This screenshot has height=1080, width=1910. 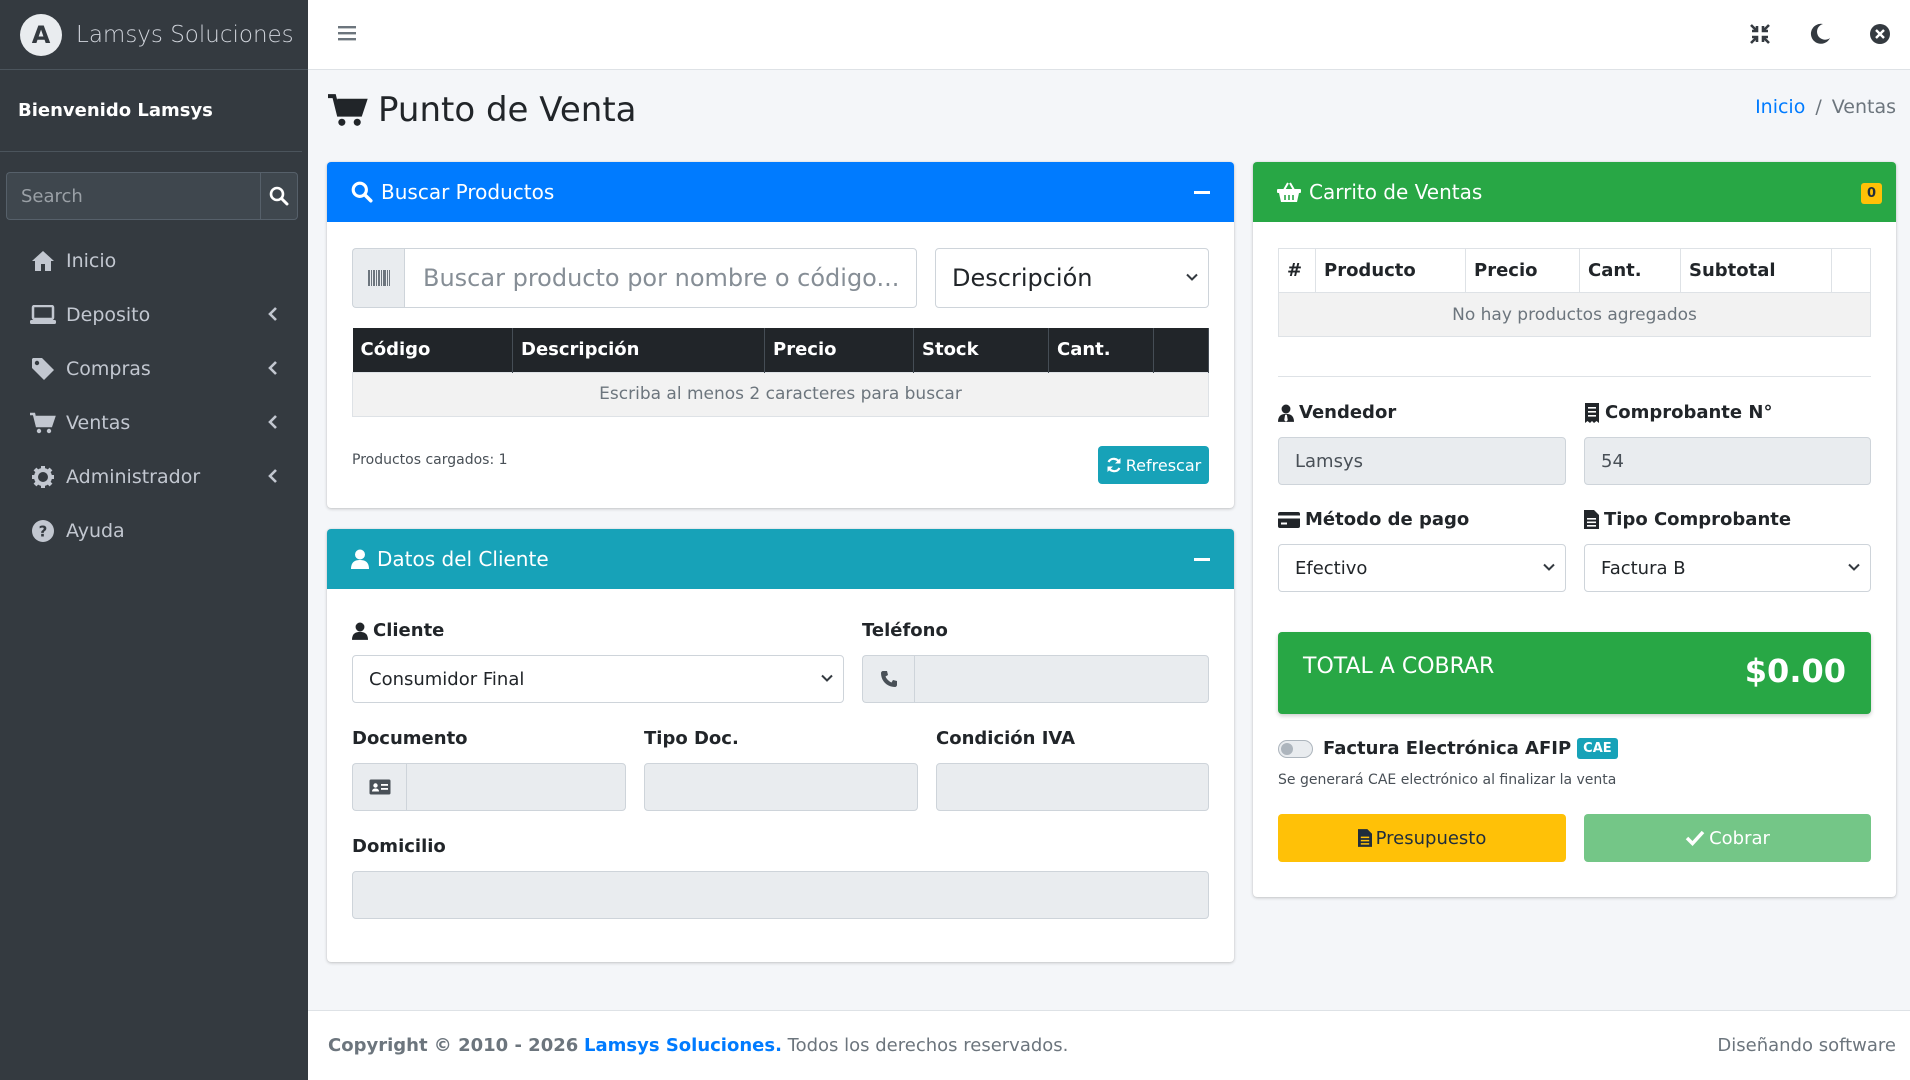 What do you see at coordinates (133, 196) in the screenshot?
I see `sidebar-search-input` at bounding box center [133, 196].